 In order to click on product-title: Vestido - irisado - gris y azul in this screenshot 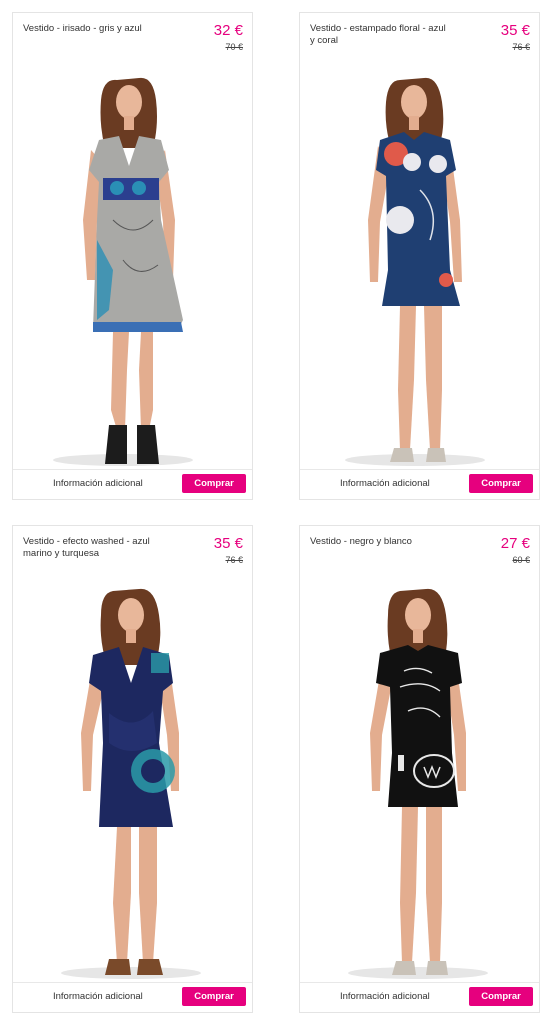, I will do `click(93, 29)`.